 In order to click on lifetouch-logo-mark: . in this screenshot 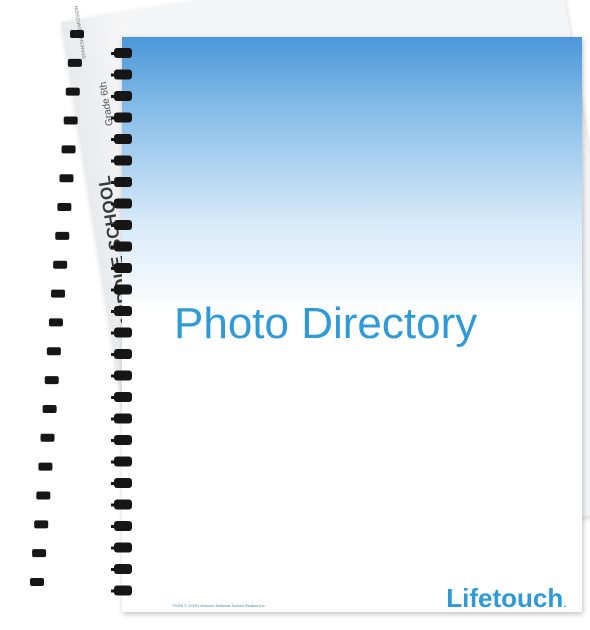, I will do `click(564, 604)`.